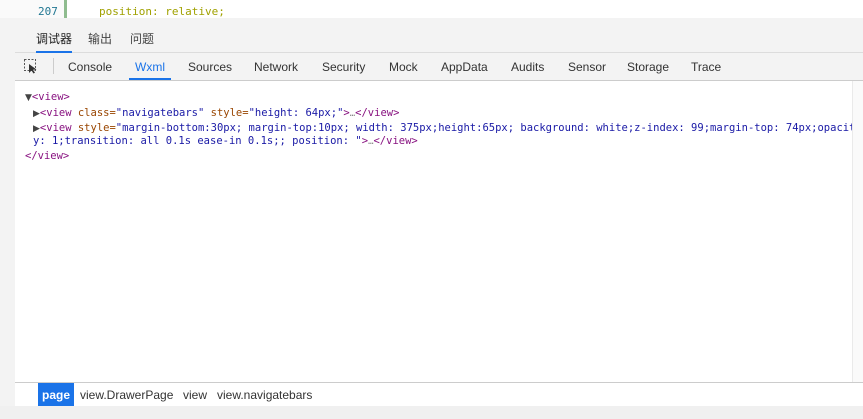 The height and width of the screenshot is (419, 863). Describe the element at coordinates (441, 156) in the screenshot. I see `tree-node-root-close: </view>` at that location.